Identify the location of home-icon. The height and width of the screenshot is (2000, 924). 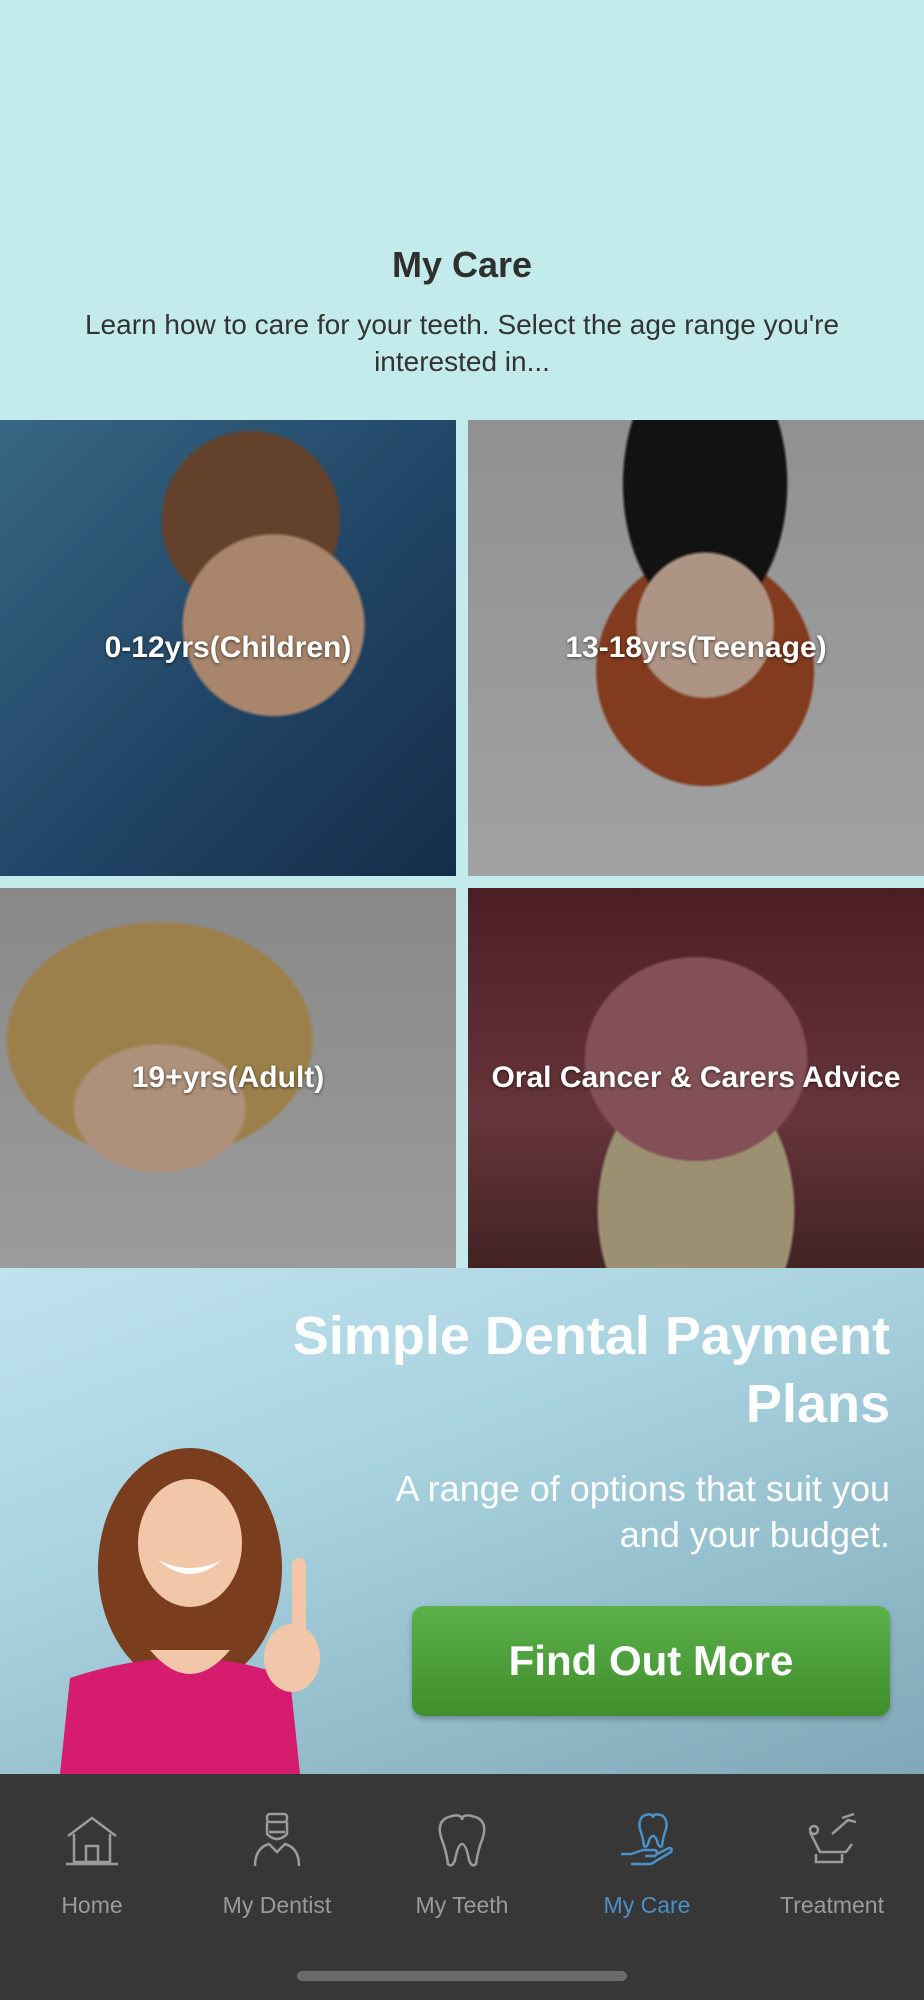
(92, 1841).